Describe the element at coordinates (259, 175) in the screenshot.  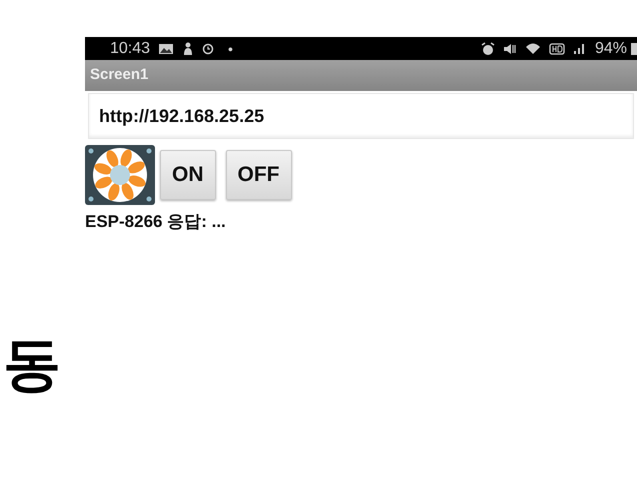
I see `toggle-button: OFF` at that location.